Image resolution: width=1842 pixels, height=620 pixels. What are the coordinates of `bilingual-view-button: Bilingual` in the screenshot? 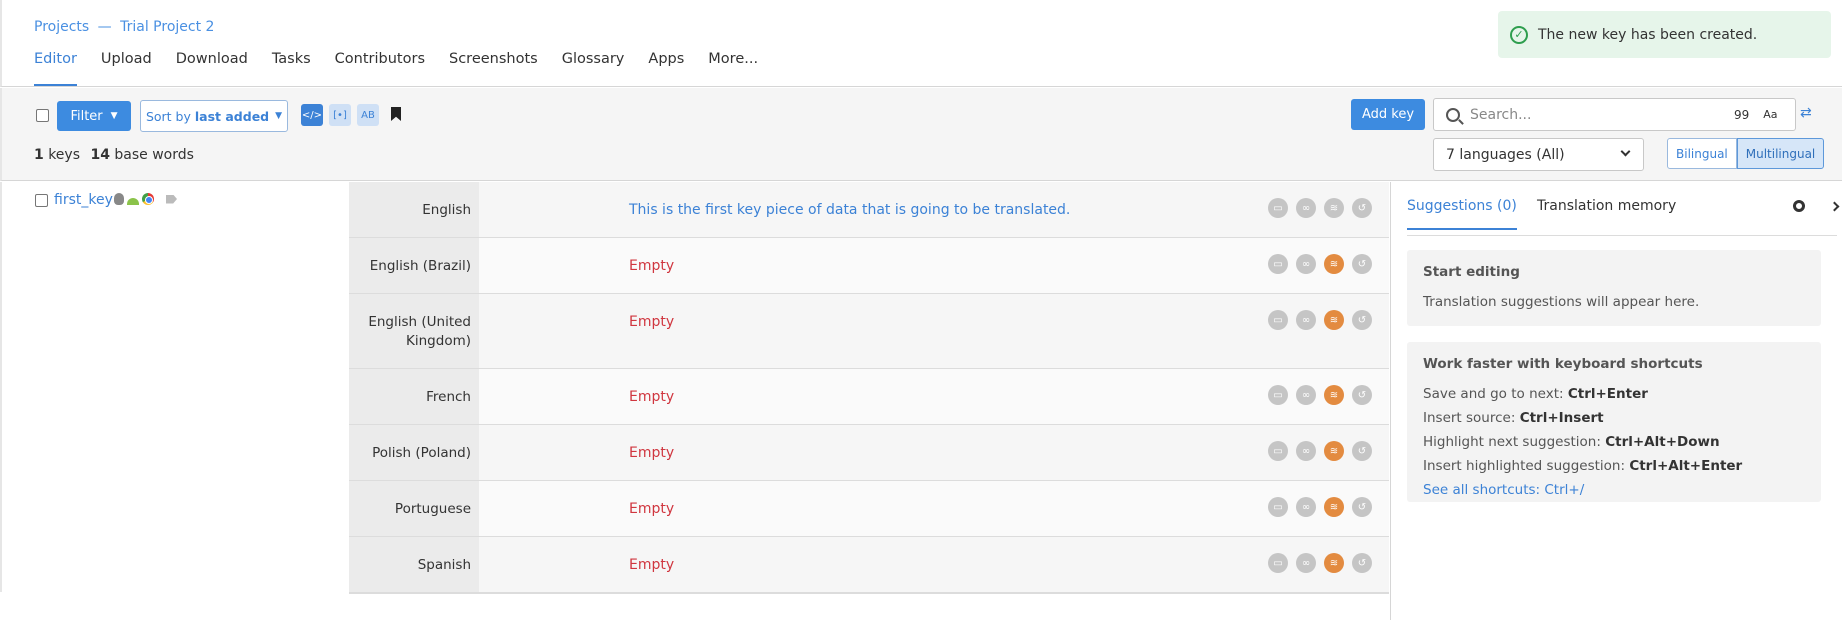 It's located at (1702, 153).